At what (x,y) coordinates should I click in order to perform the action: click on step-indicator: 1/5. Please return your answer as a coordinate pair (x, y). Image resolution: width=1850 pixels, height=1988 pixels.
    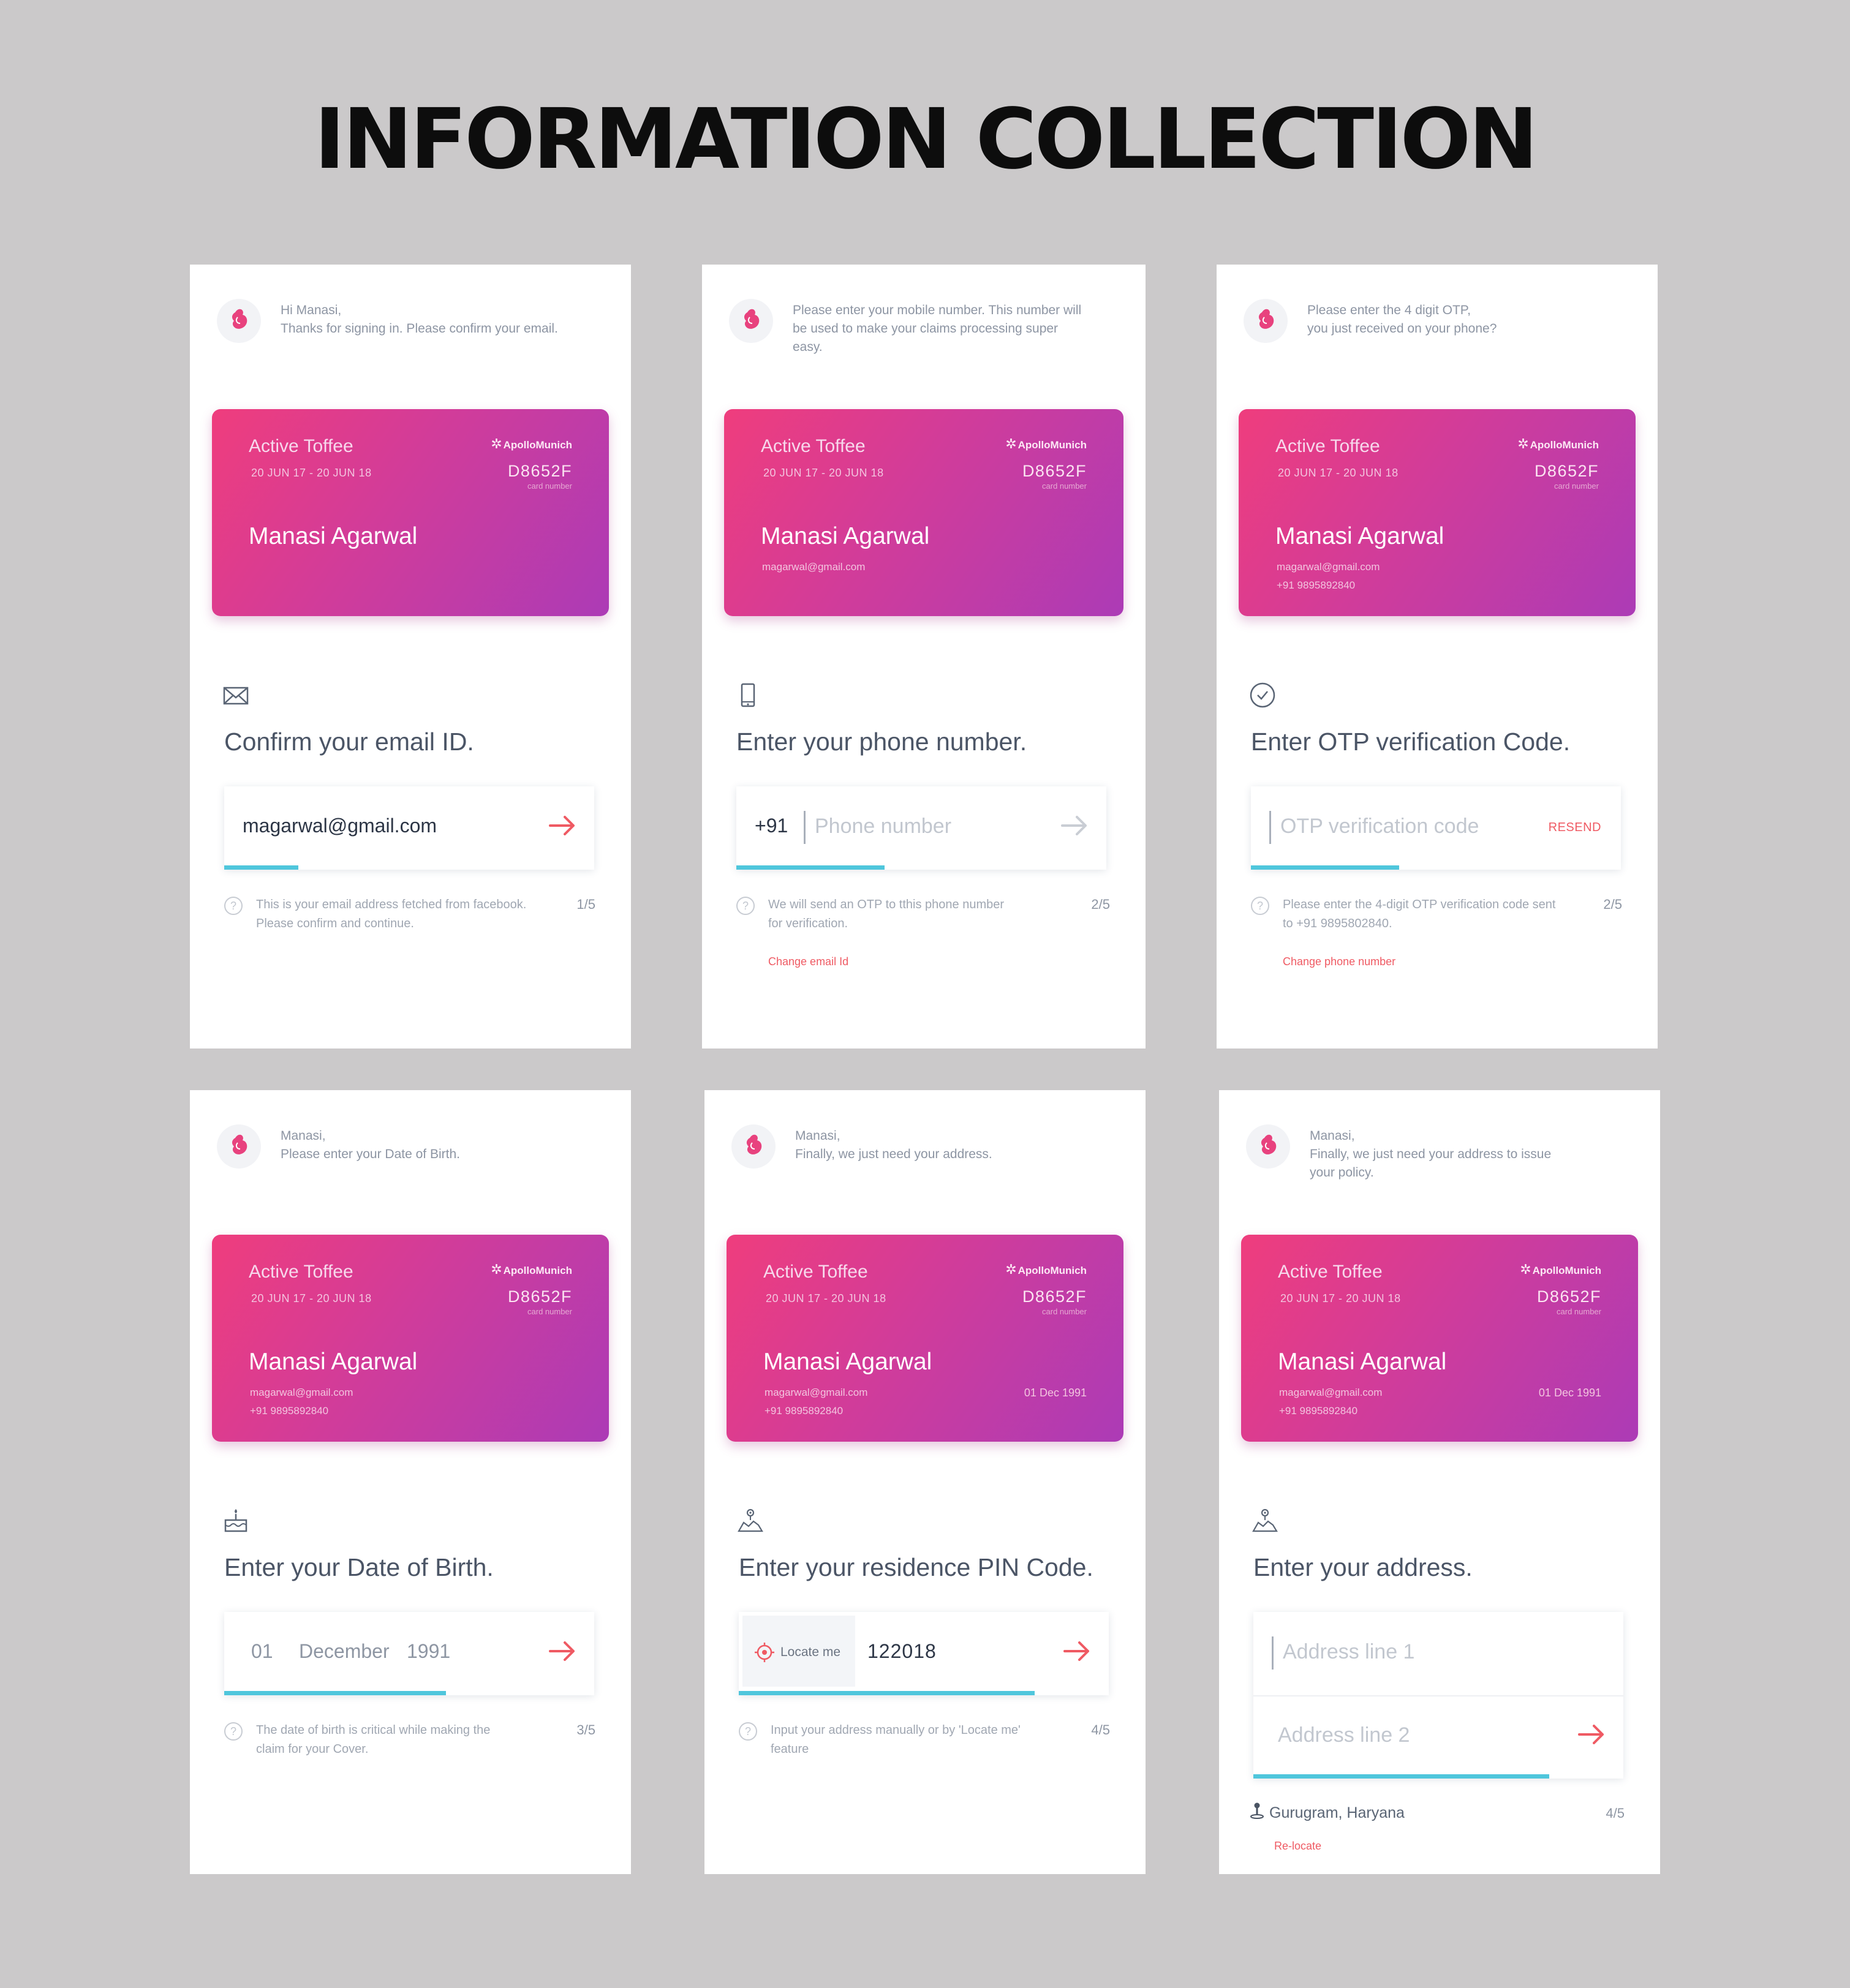
    Looking at the image, I should click on (585, 904).